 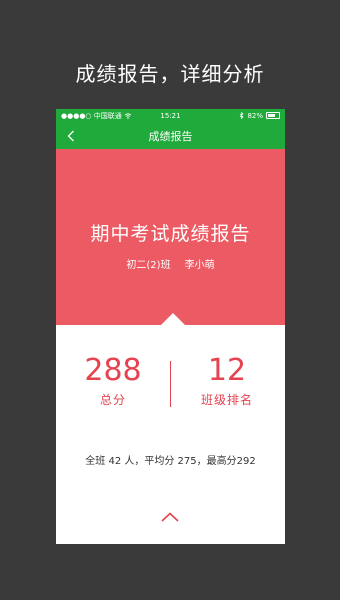 What do you see at coordinates (170, 234) in the screenshot?
I see `report-title: 期中考试成绩报告` at bounding box center [170, 234].